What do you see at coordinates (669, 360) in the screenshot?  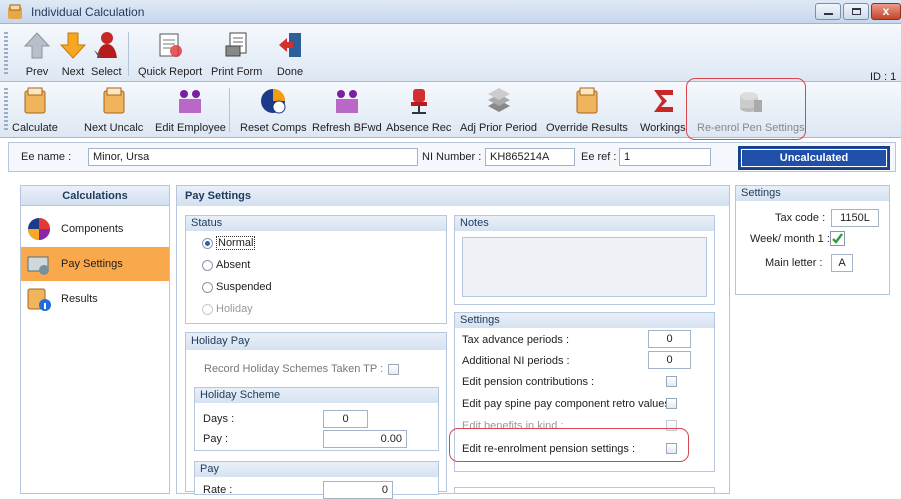 I see `additional-ni-field: 0` at bounding box center [669, 360].